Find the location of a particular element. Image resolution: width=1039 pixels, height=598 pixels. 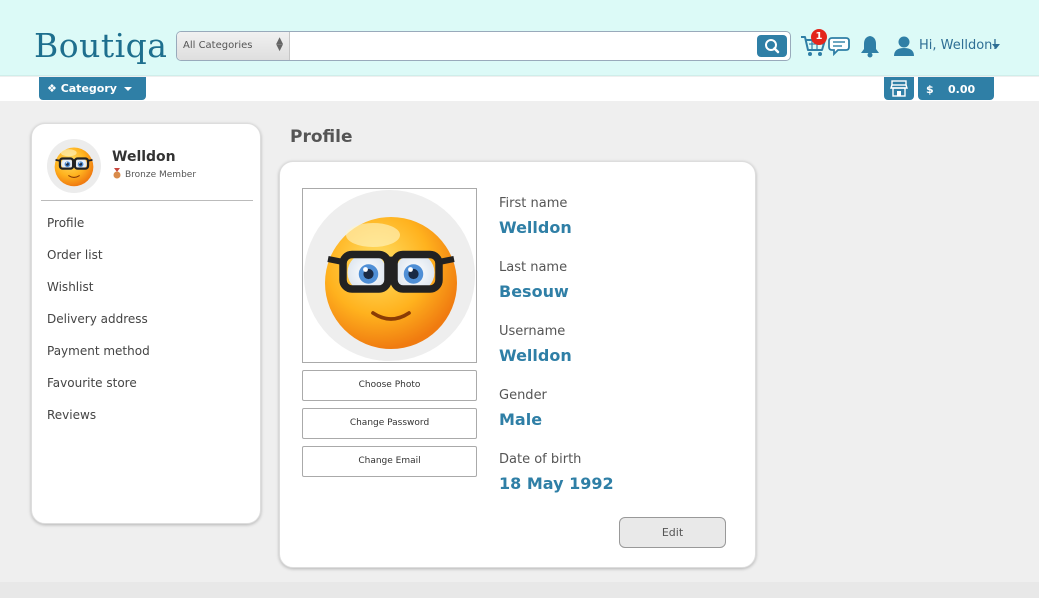

avatar is located at coordinates (74, 166).